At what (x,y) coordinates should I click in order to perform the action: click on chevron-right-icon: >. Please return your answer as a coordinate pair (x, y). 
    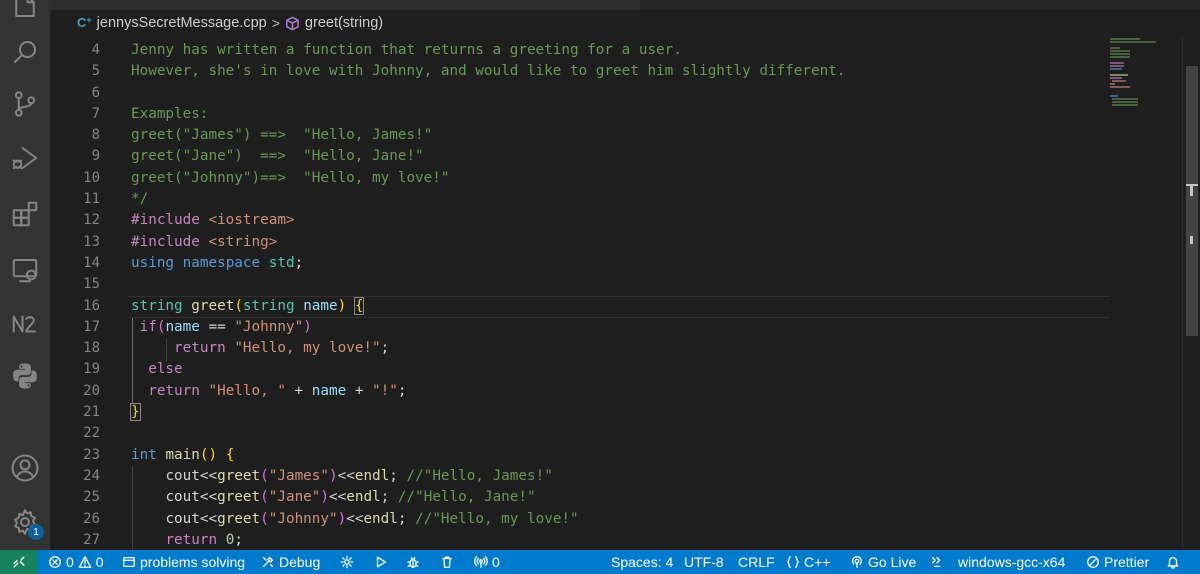
    Looking at the image, I should click on (275, 23).